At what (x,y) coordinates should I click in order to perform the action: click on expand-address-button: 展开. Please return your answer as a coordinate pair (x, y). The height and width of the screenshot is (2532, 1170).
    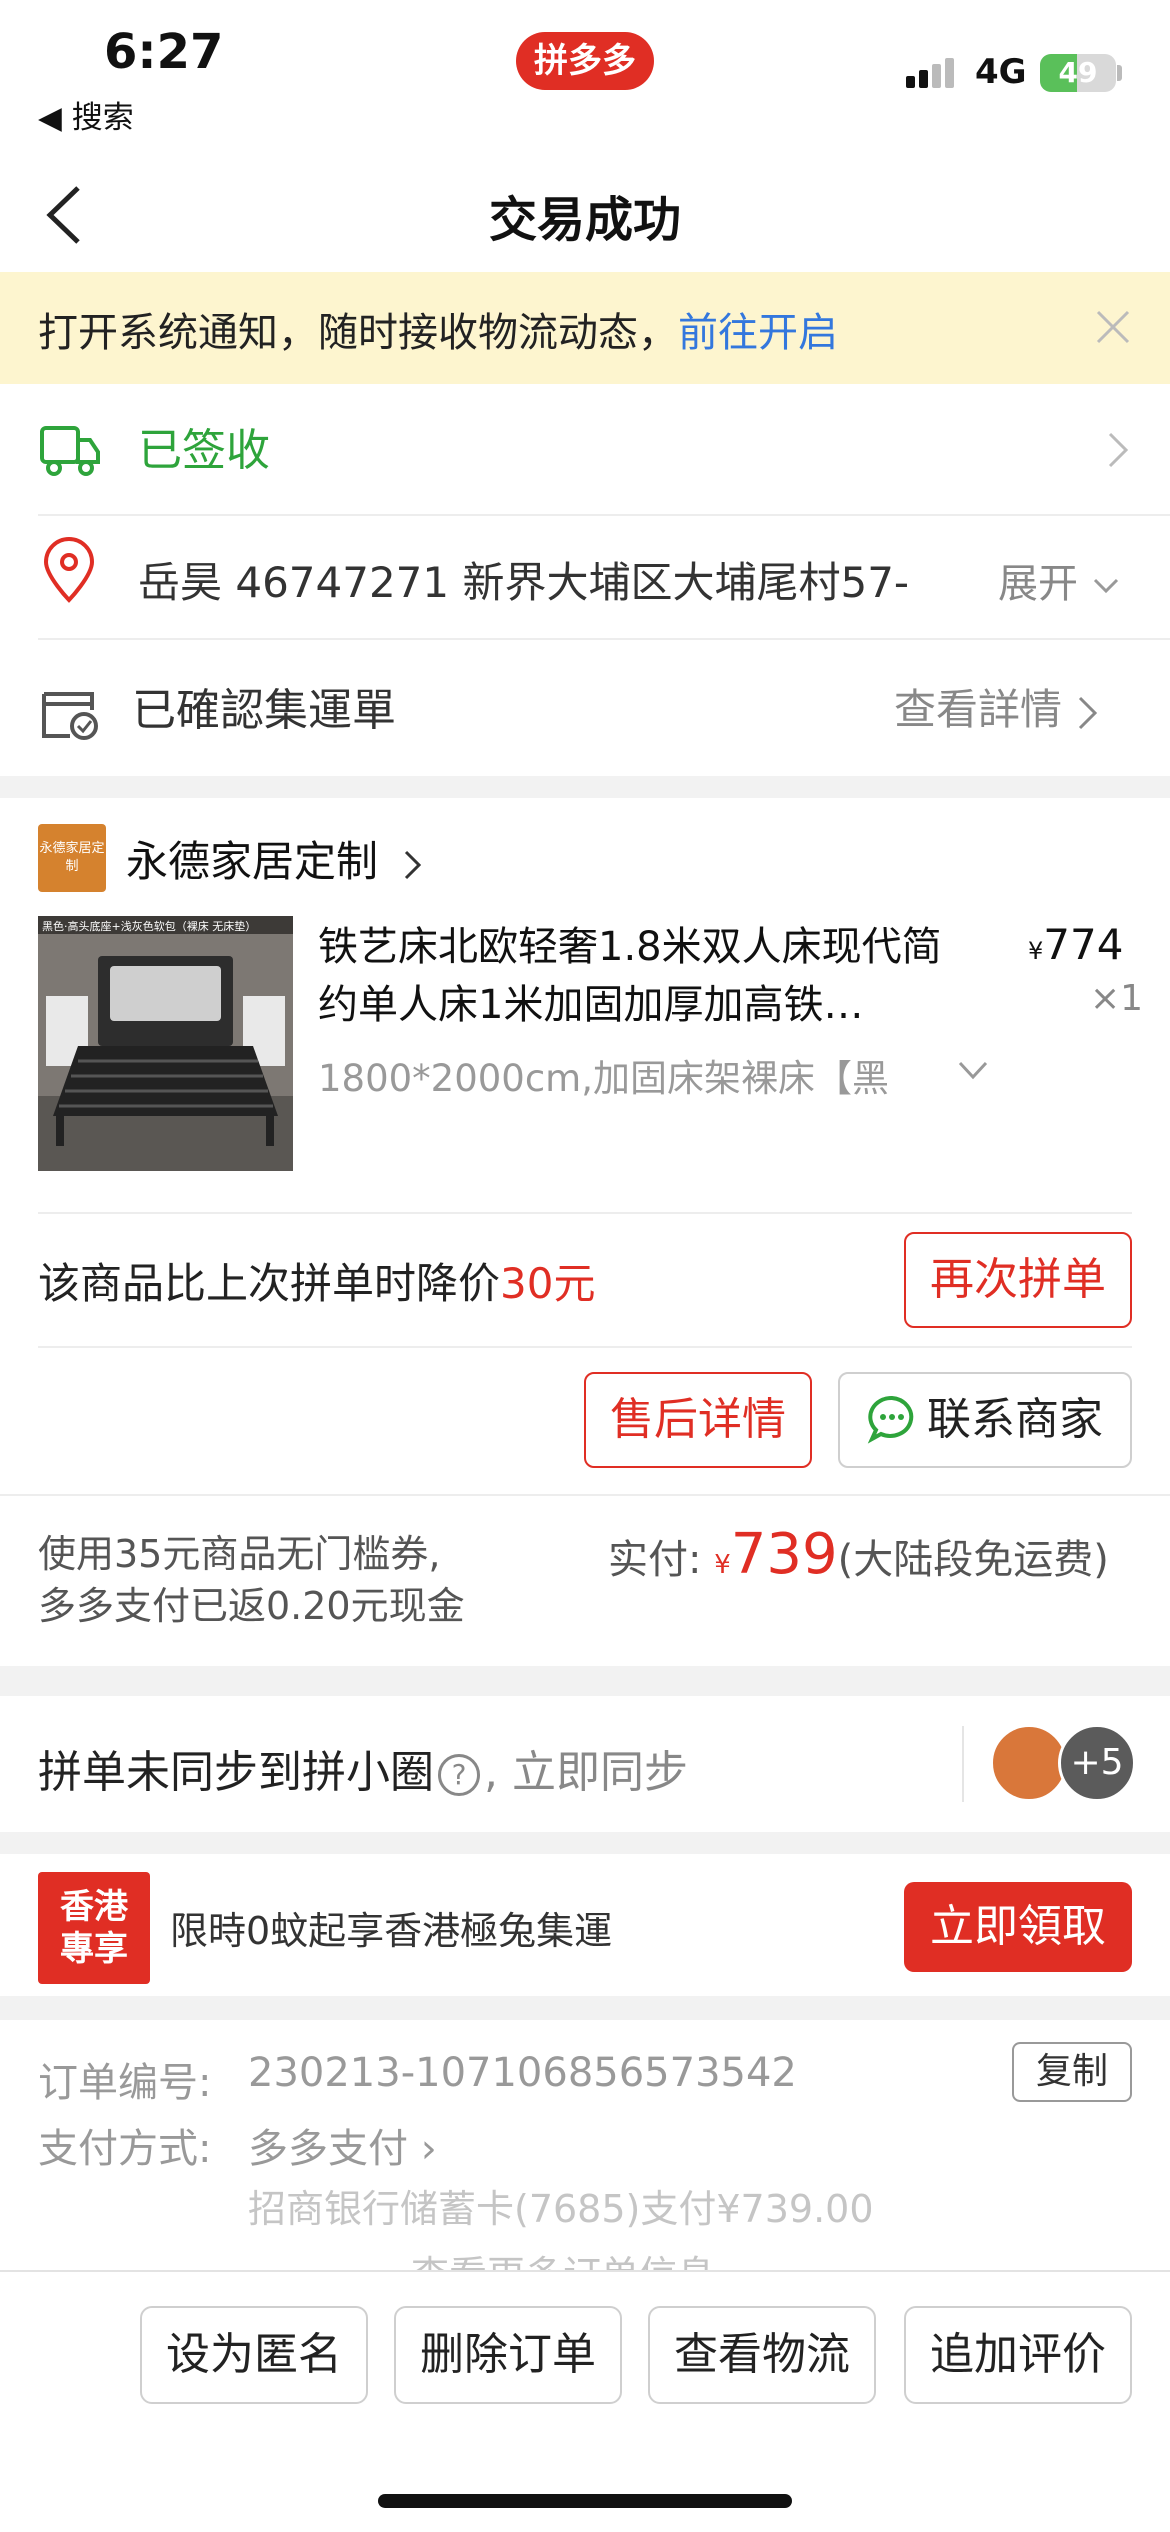
    Looking at the image, I should click on (1059, 580).